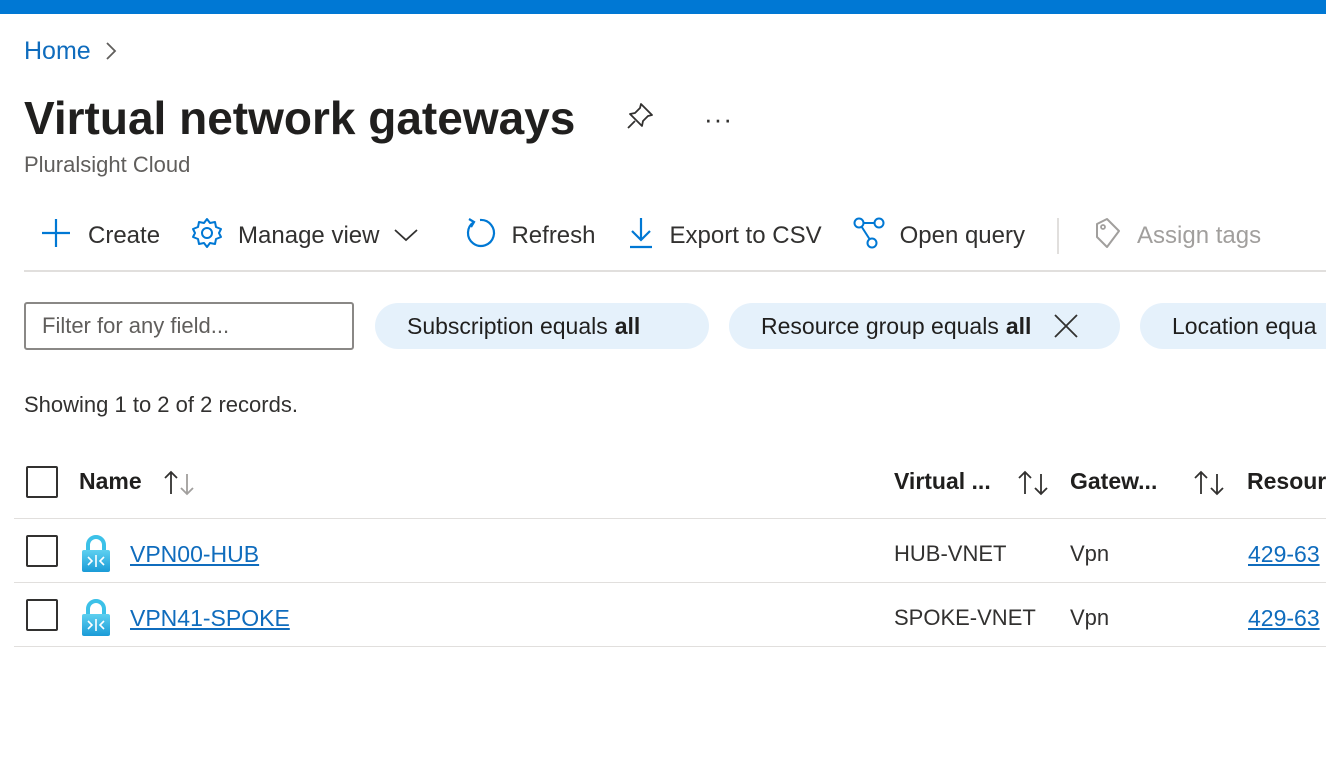 The height and width of the screenshot is (778, 1326). What do you see at coordinates (1199, 235) in the screenshot?
I see `assign-tags-label: Assign tags` at bounding box center [1199, 235].